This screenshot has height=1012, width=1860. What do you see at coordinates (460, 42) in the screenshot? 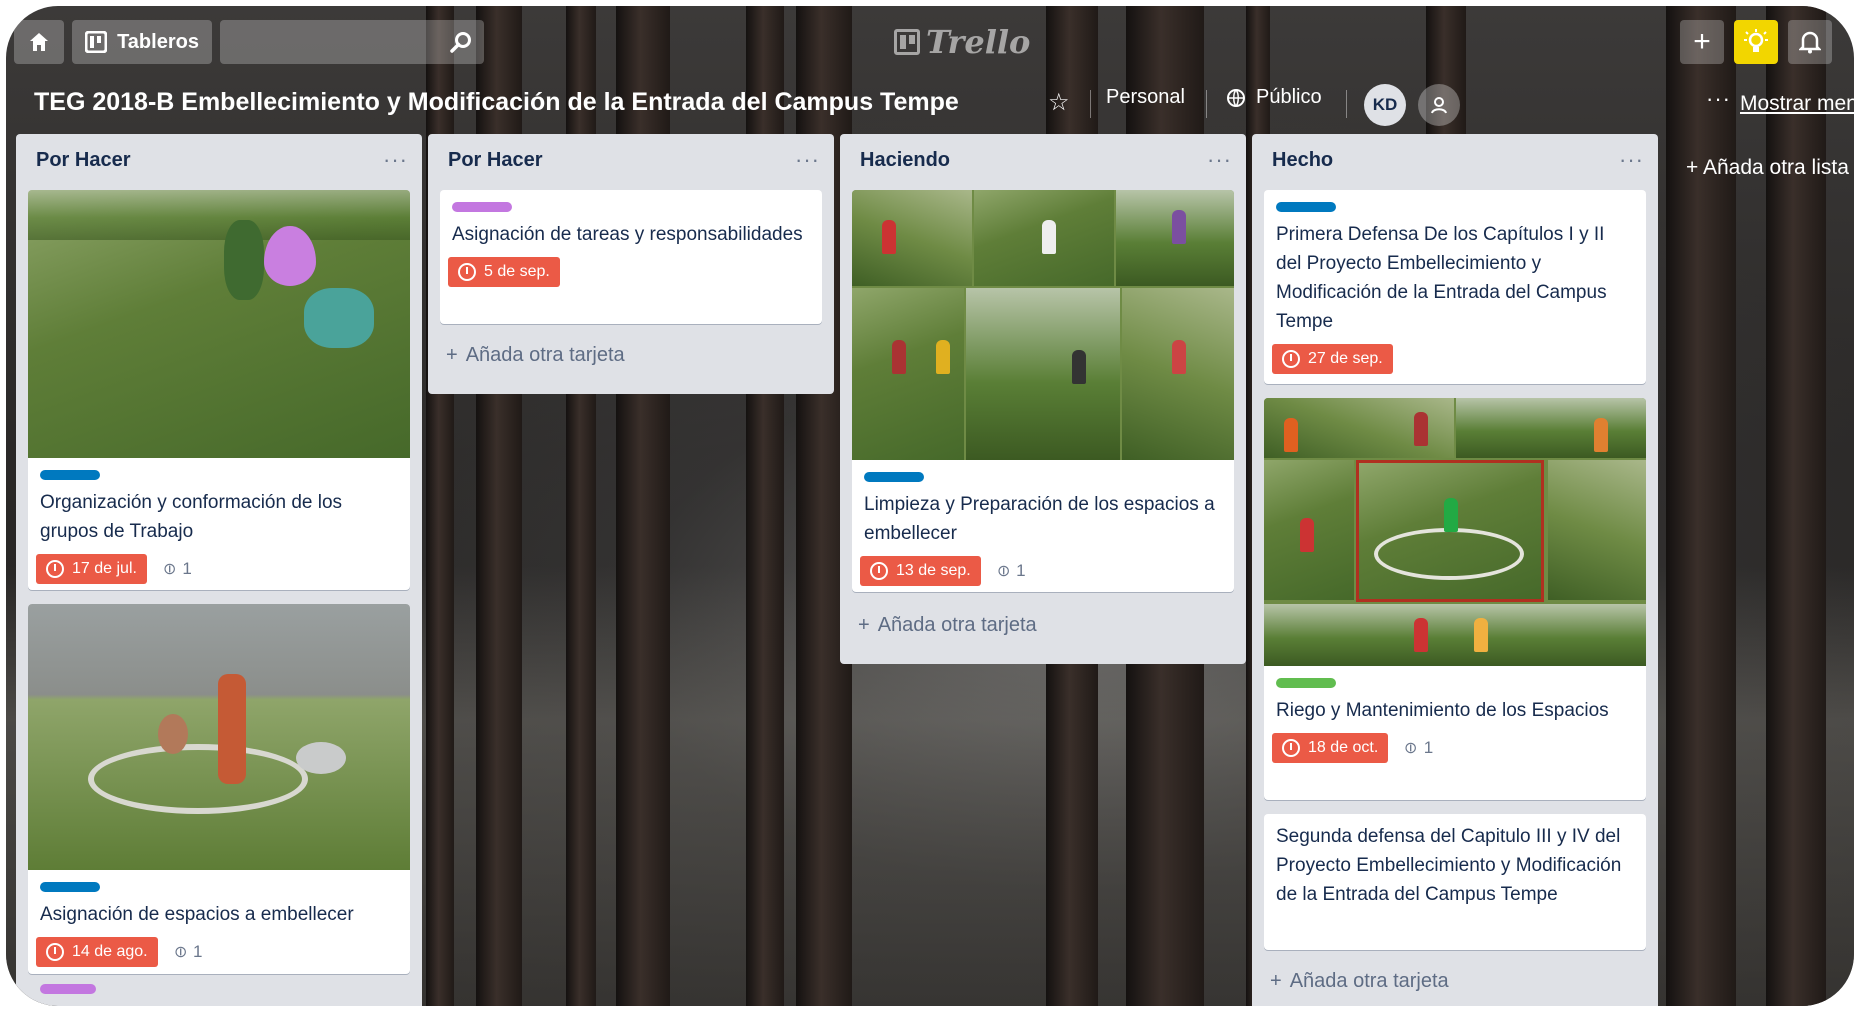
I see `search-icon` at bounding box center [460, 42].